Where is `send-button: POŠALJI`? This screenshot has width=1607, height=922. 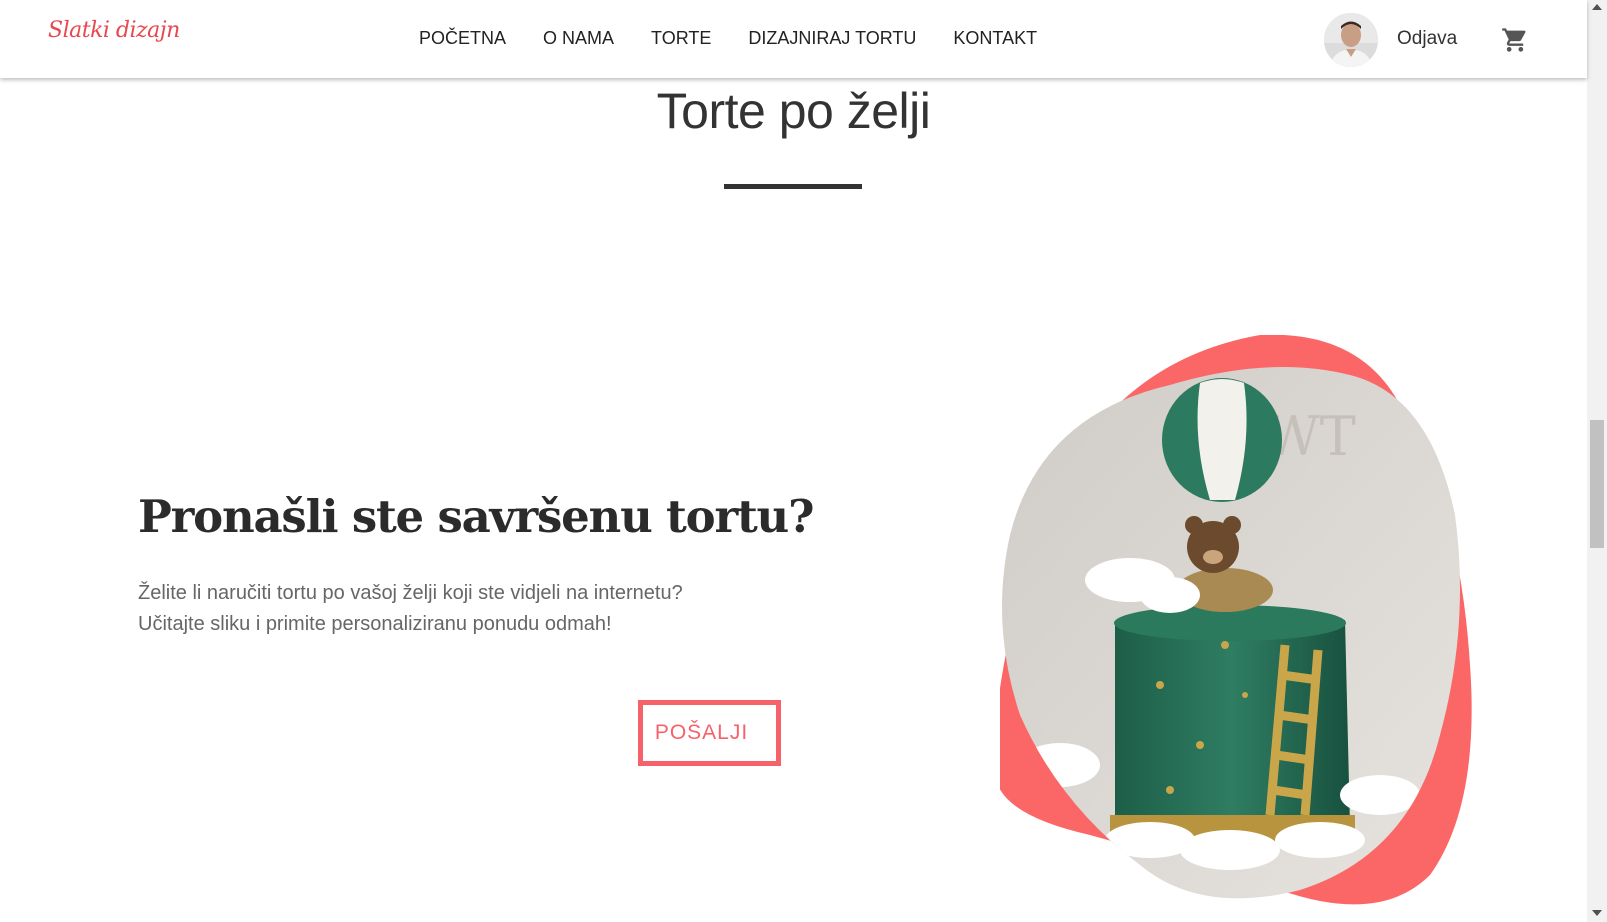
send-button: POŠALJI is located at coordinates (709, 733).